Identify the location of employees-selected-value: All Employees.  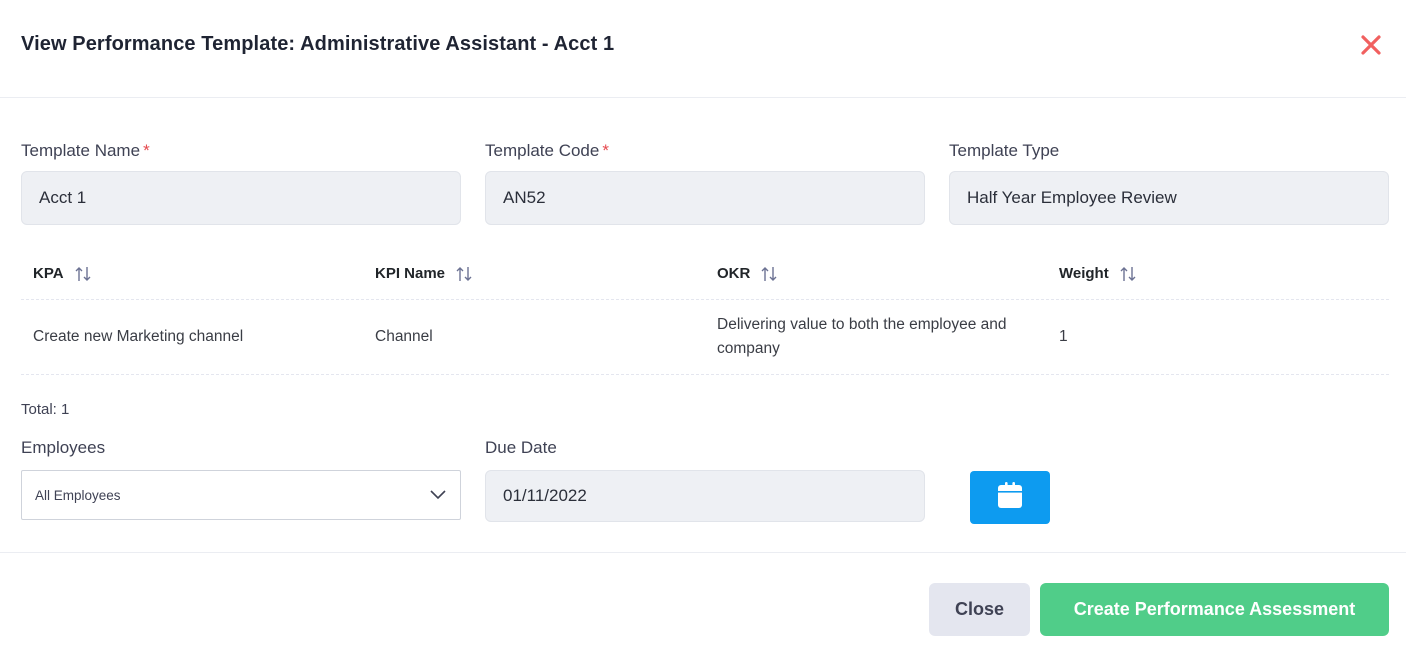
(78, 495).